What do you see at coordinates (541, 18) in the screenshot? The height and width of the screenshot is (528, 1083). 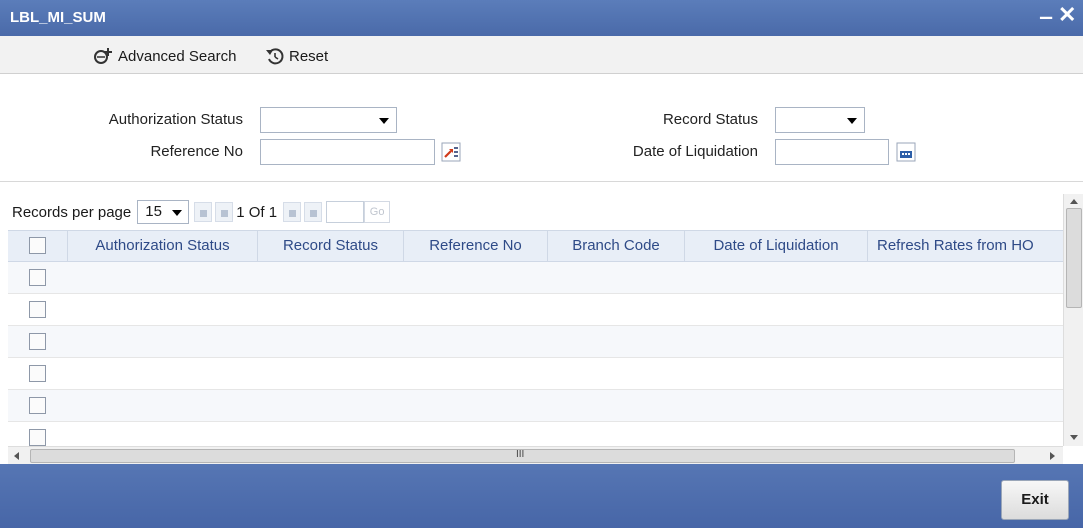 I see `window-titlebar: LBL_MI_SUM ‒ ✕` at bounding box center [541, 18].